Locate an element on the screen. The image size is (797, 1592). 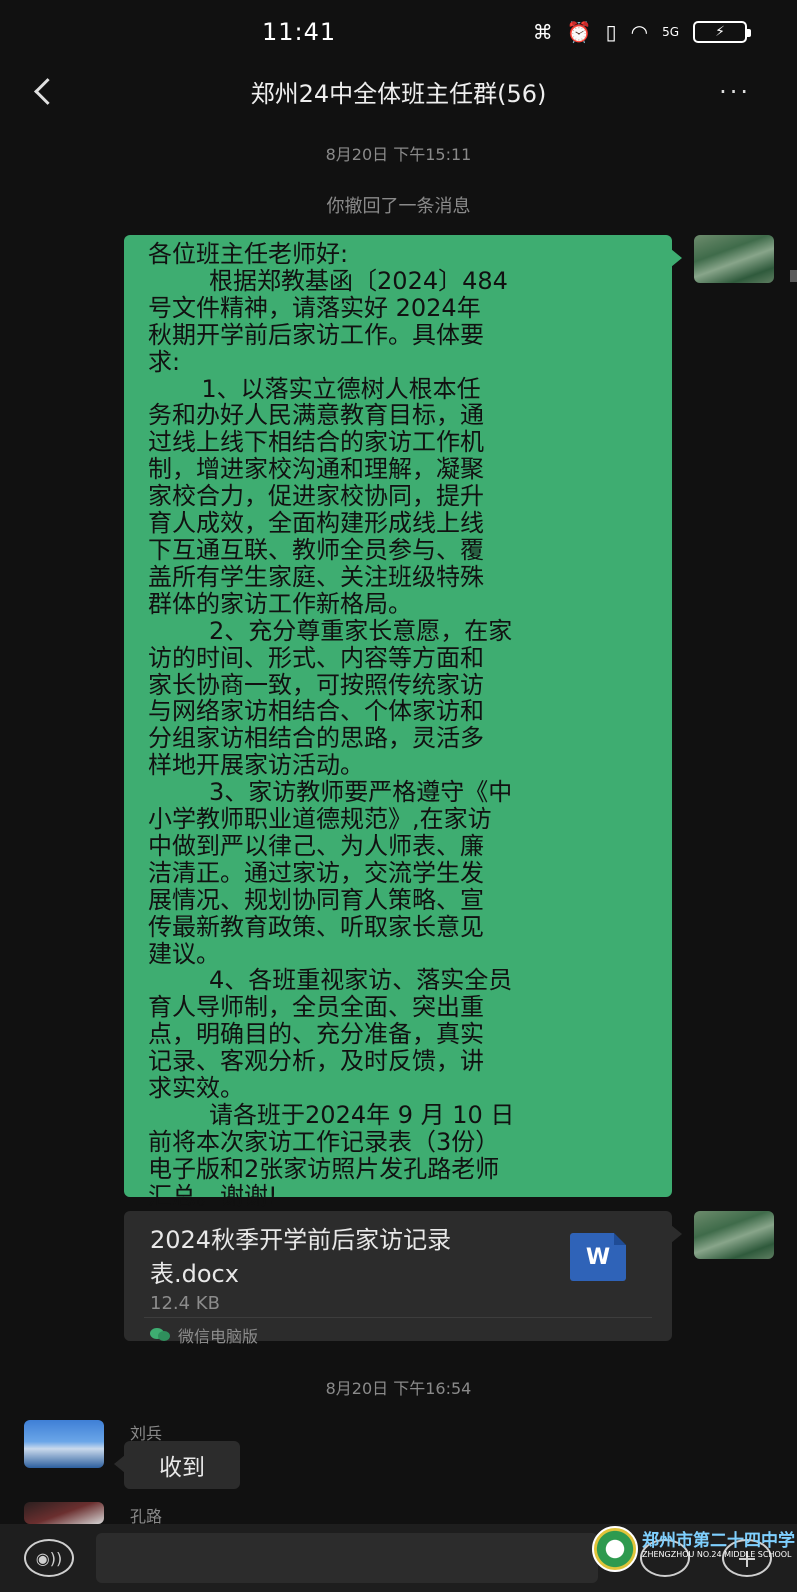
message-line: 4、各班重视家访、落实全员 is located at coordinates (330, 980).